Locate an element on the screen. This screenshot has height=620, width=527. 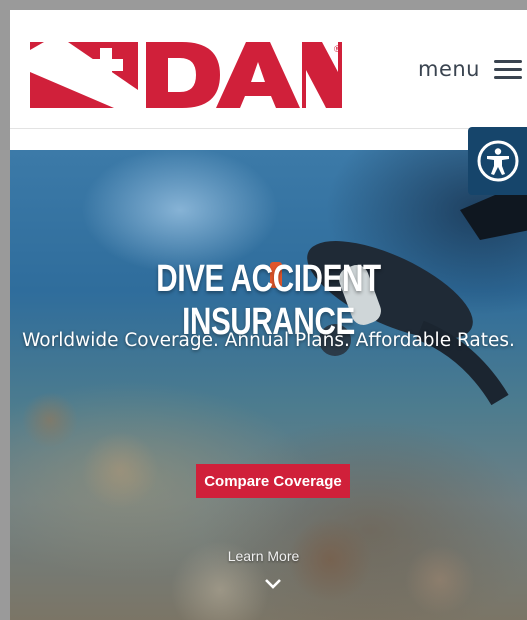
menu-button: menu is located at coordinates (470, 69).